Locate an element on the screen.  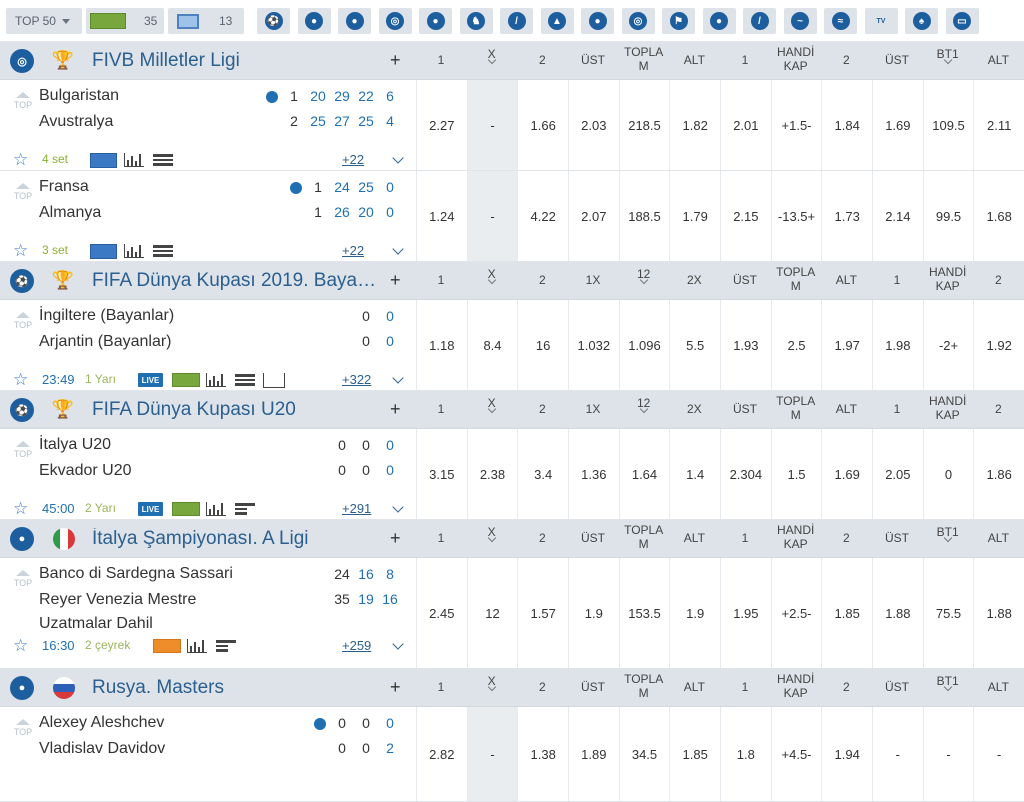
odds-cell: 1.57 is located at coordinates (542, 613).